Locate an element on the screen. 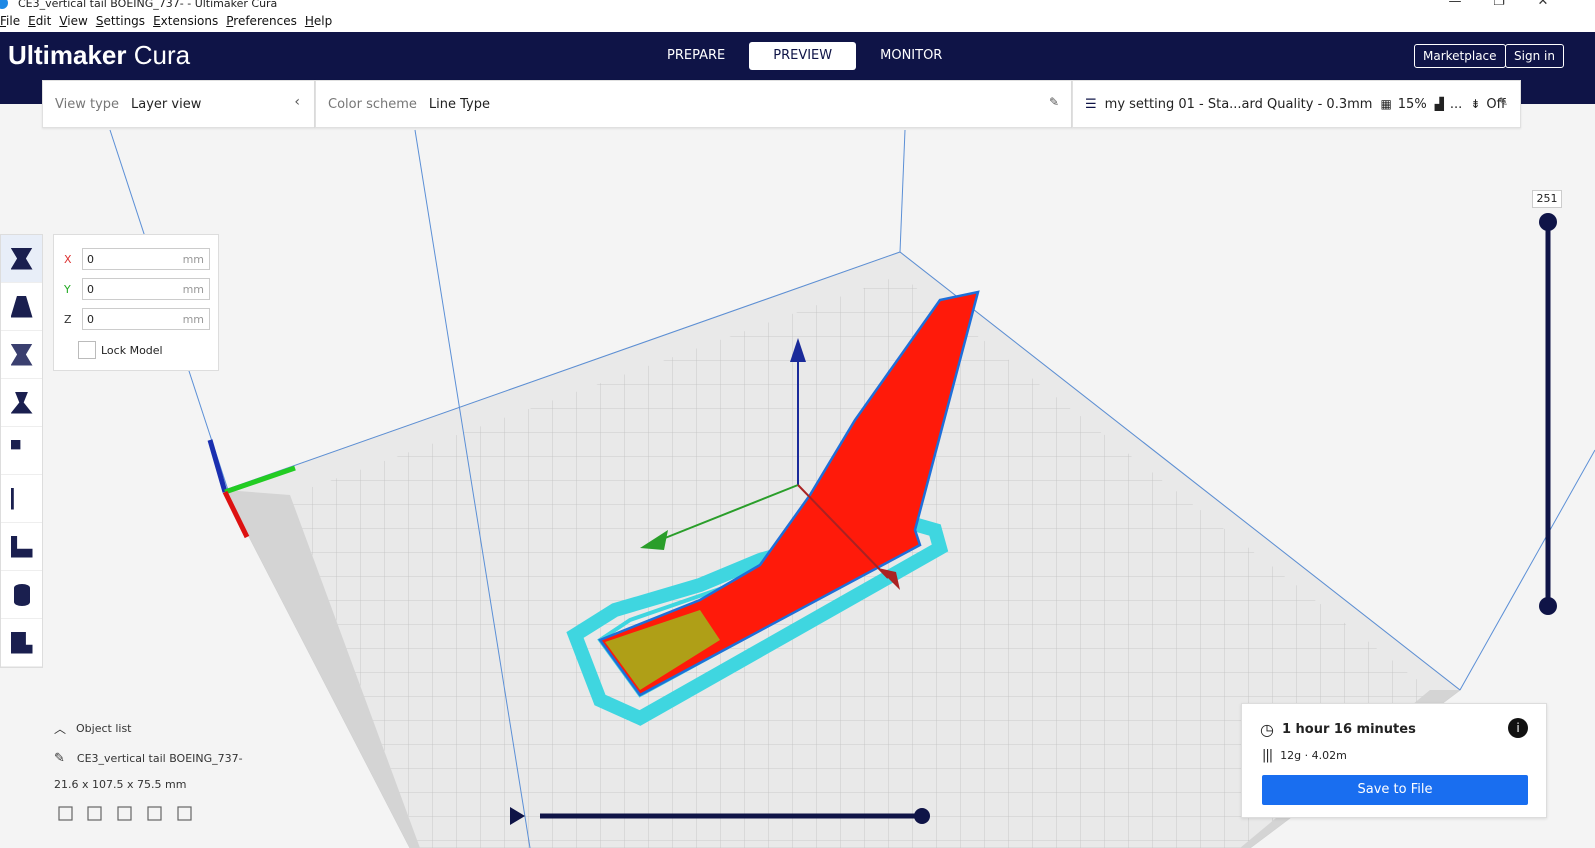 Image resolution: width=1595 pixels, height=848 pixels. maximize-icon: ❐ is located at coordinates (1499, 4).